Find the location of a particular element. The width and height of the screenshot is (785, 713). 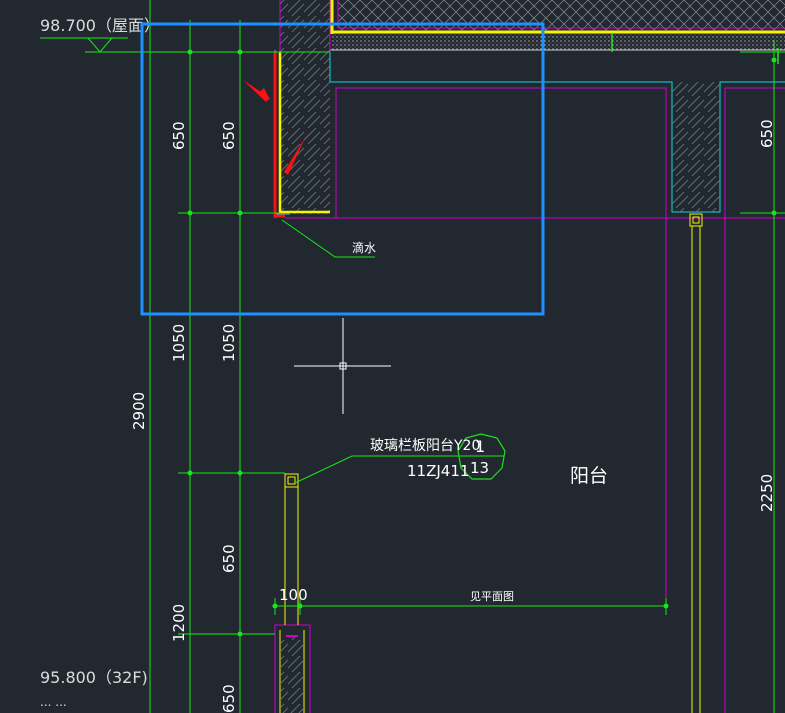

dim-total-2900: 2900 is located at coordinates (139, 411).